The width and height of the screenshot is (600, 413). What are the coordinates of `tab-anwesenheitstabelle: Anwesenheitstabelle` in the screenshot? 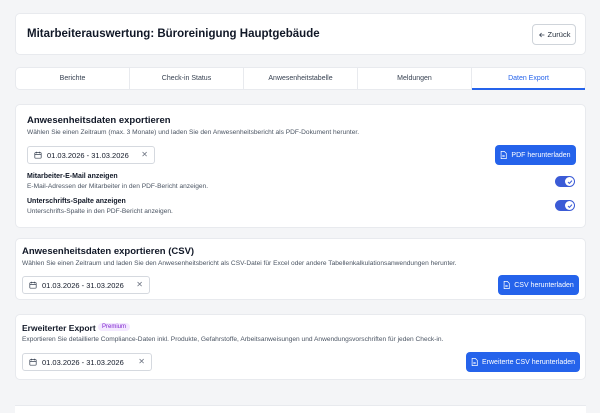 It's located at (301, 78).